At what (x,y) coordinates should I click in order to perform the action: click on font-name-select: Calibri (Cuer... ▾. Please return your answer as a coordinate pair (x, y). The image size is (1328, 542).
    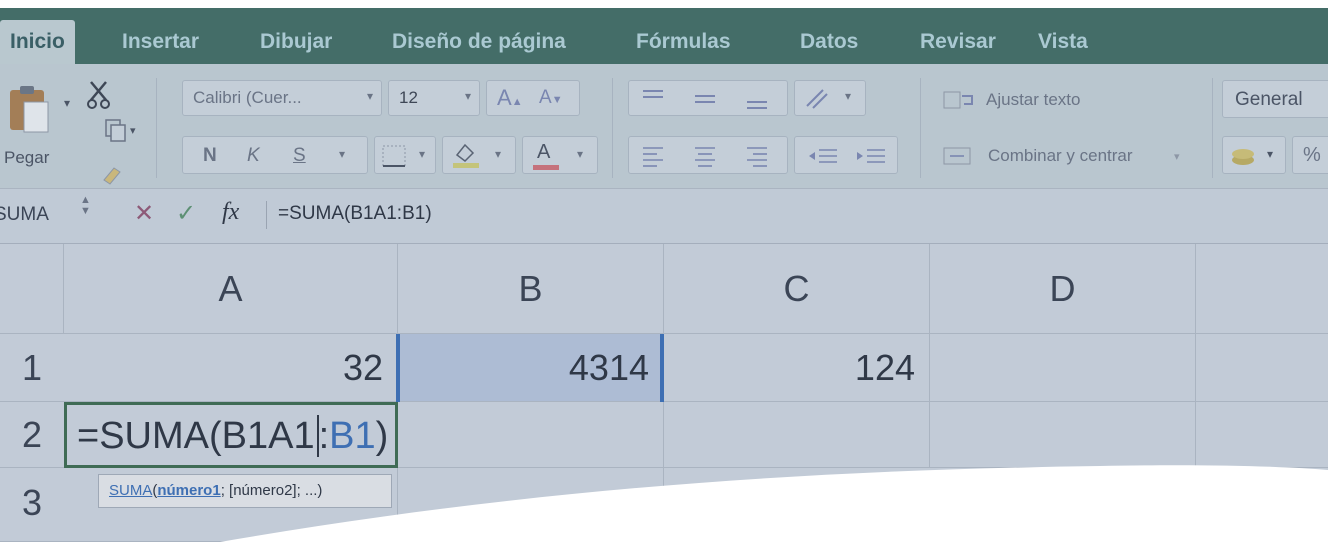
    Looking at the image, I should click on (282, 98).